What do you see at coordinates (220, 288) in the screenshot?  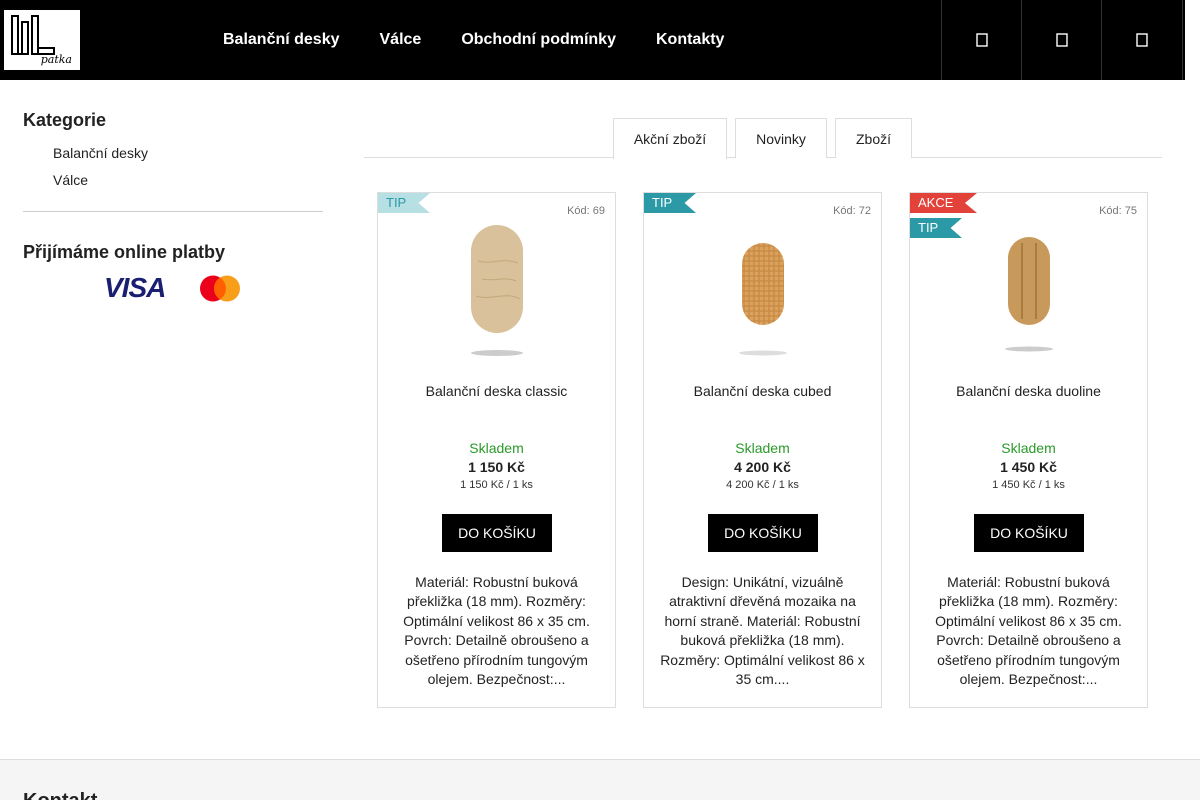 I see `mastercard-logo` at bounding box center [220, 288].